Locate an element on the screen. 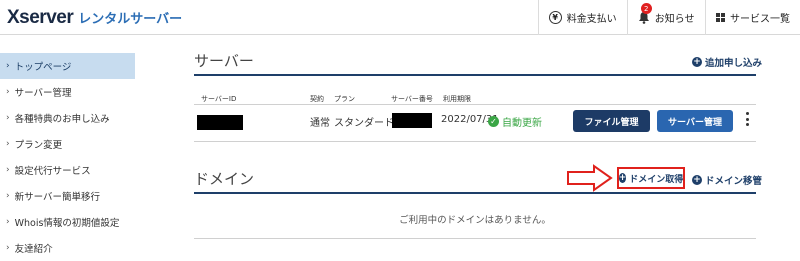 This screenshot has width=800, height=261. sidebar-item-plan-change: › プラン変更 is located at coordinates (67, 144).